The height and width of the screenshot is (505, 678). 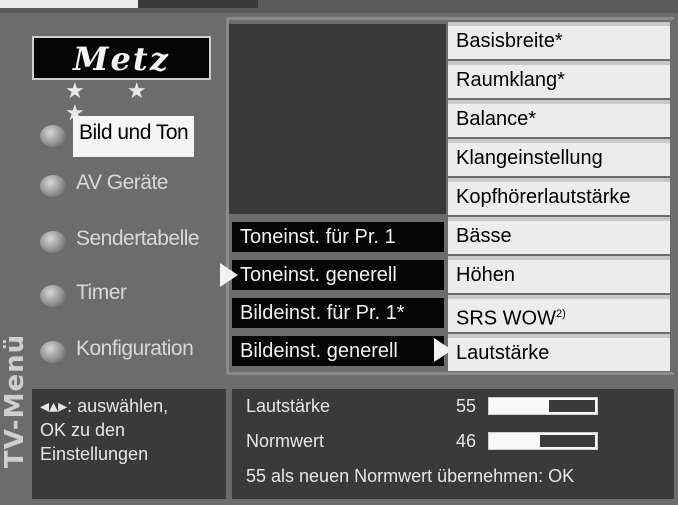 What do you see at coordinates (318, 275) in the screenshot?
I see `submenu-item-label: Toneinst. generell` at bounding box center [318, 275].